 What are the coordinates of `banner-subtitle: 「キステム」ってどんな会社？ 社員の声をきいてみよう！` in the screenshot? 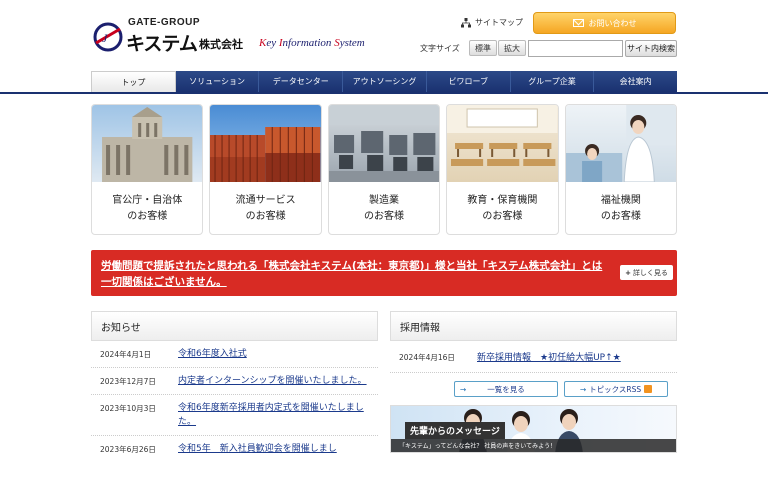 It's located at (533, 445).